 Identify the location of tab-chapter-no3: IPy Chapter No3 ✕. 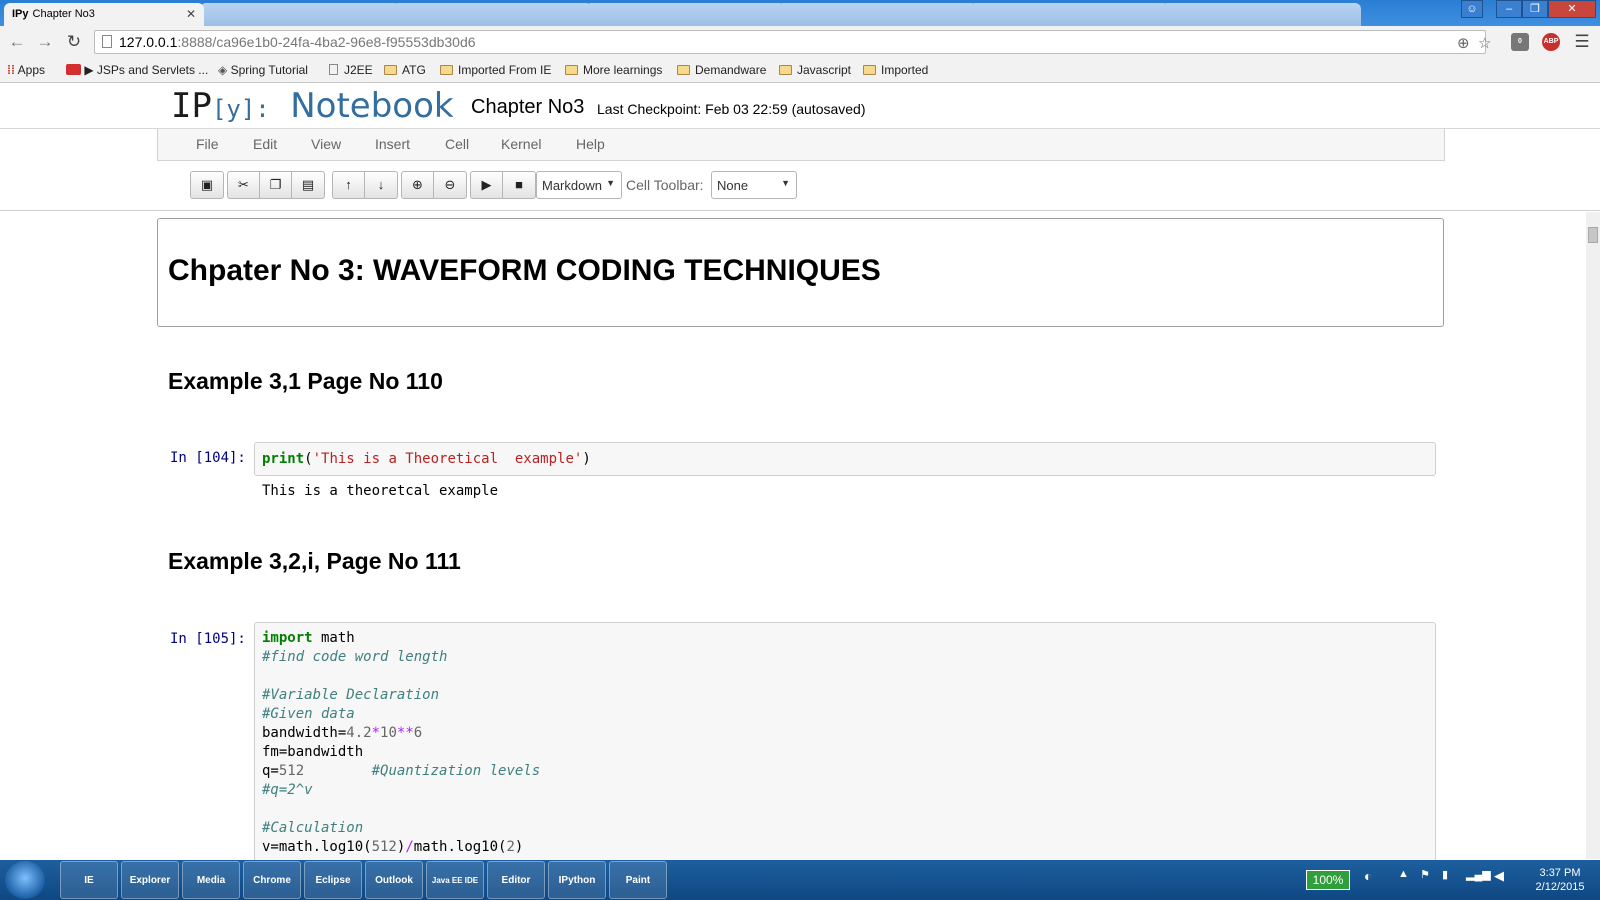
(104, 14).